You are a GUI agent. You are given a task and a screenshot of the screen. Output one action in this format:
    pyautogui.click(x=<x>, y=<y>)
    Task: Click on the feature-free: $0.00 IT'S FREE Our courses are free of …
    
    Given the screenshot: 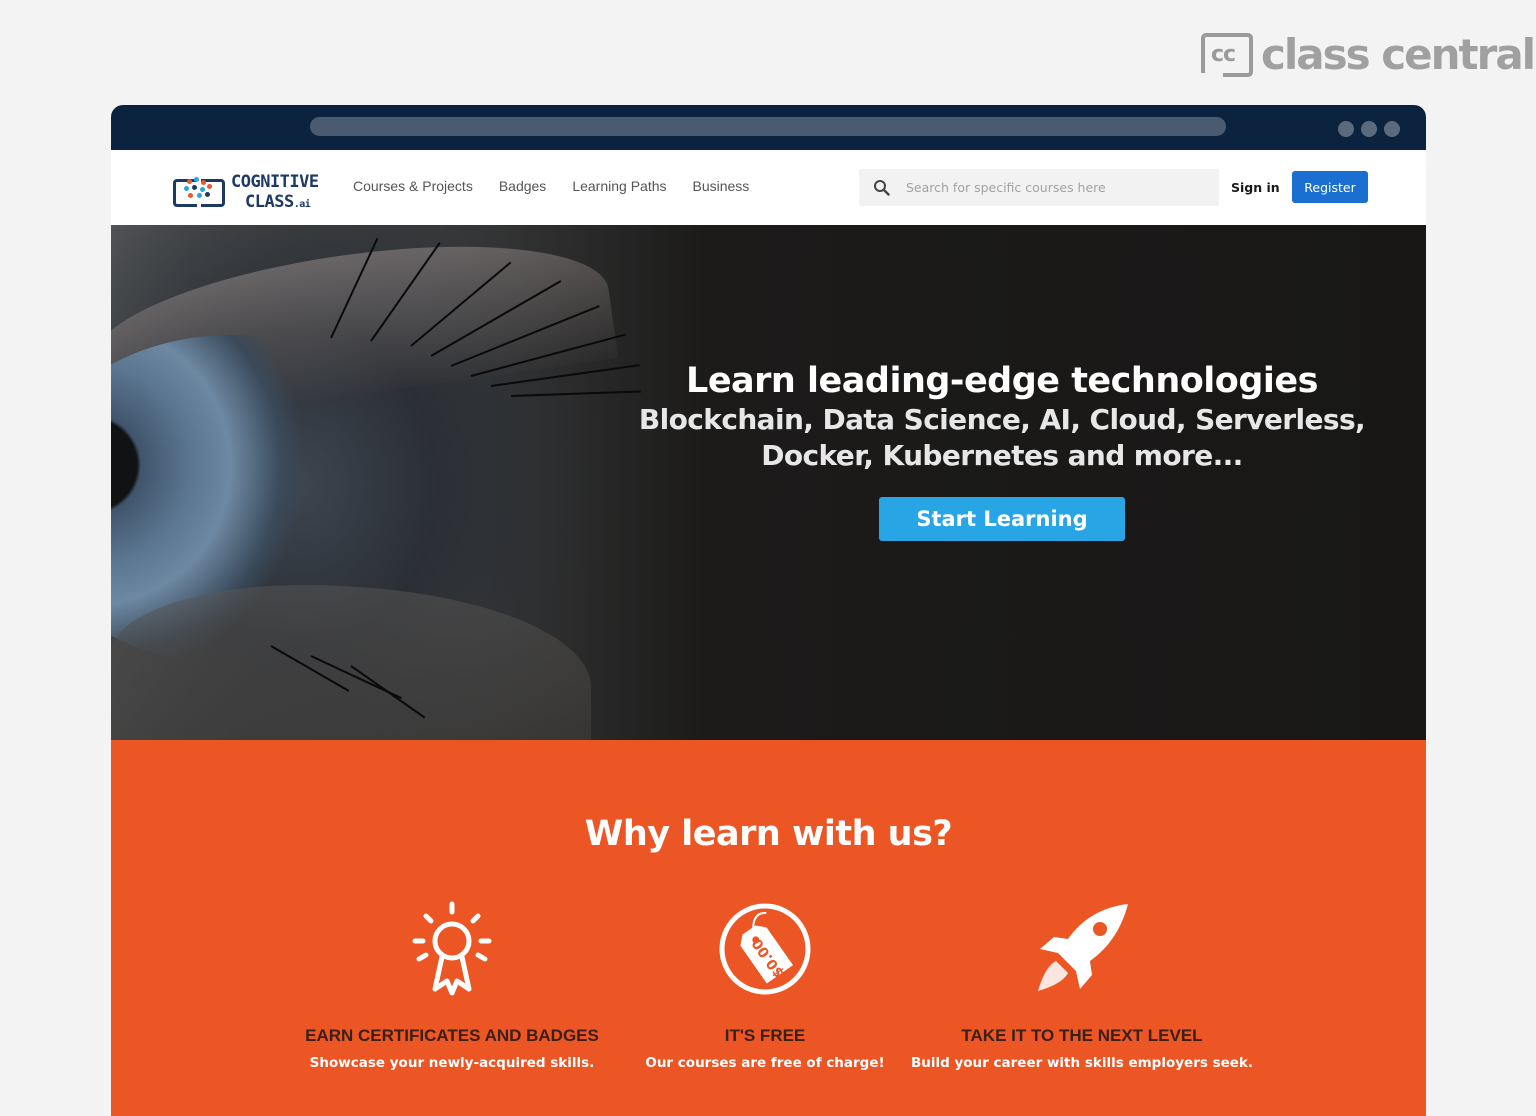 What is the action you would take?
    pyautogui.click(x=765, y=980)
    